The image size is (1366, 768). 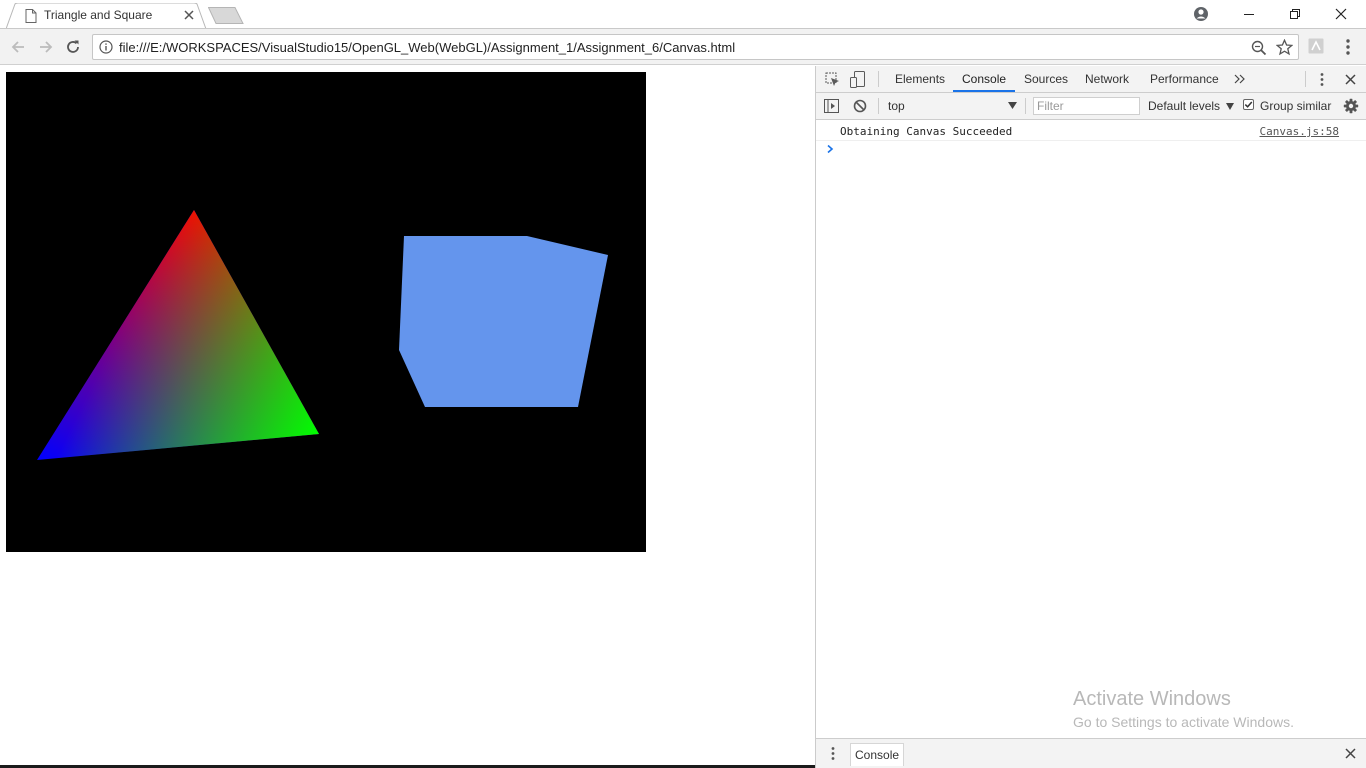 I want to click on info-icon, so click(x=106, y=47).